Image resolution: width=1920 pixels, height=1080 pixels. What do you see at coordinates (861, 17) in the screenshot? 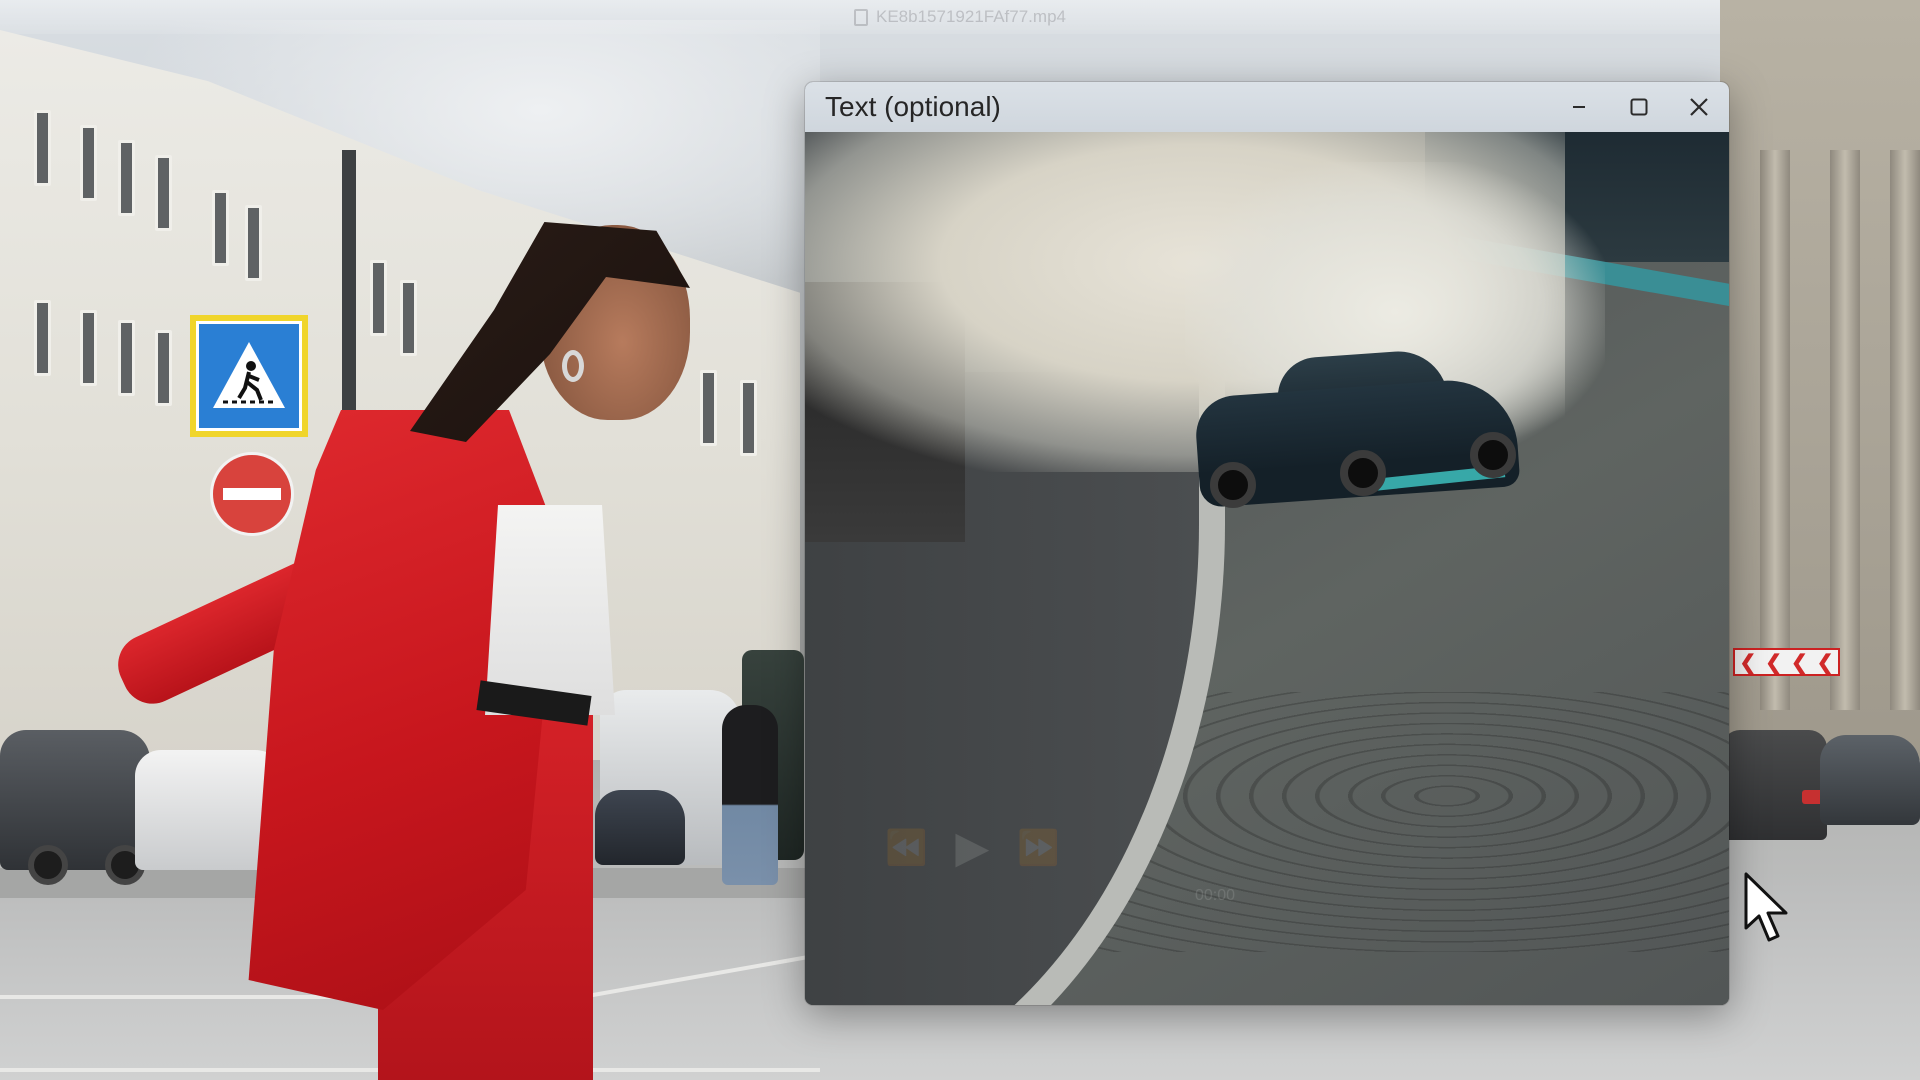
I see `document-icon` at bounding box center [861, 17].